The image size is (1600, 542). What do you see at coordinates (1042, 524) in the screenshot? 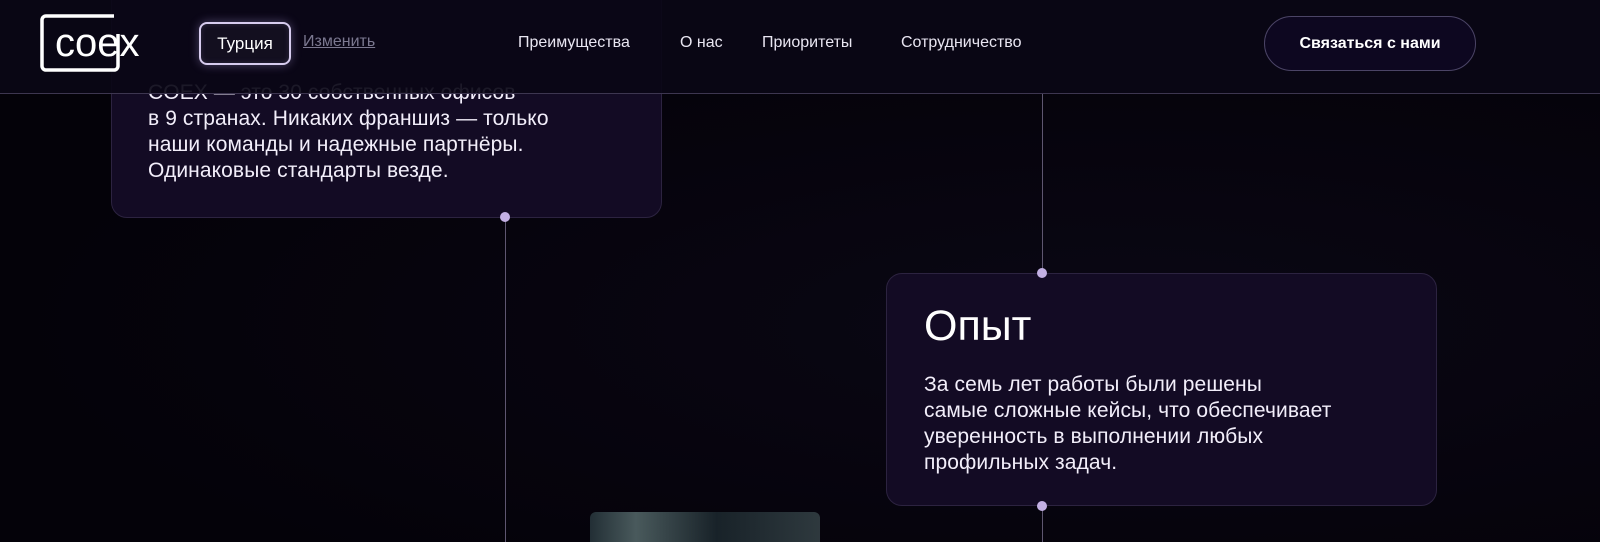
I see `timeline-line-right-bottom` at bounding box center [1042, 524].